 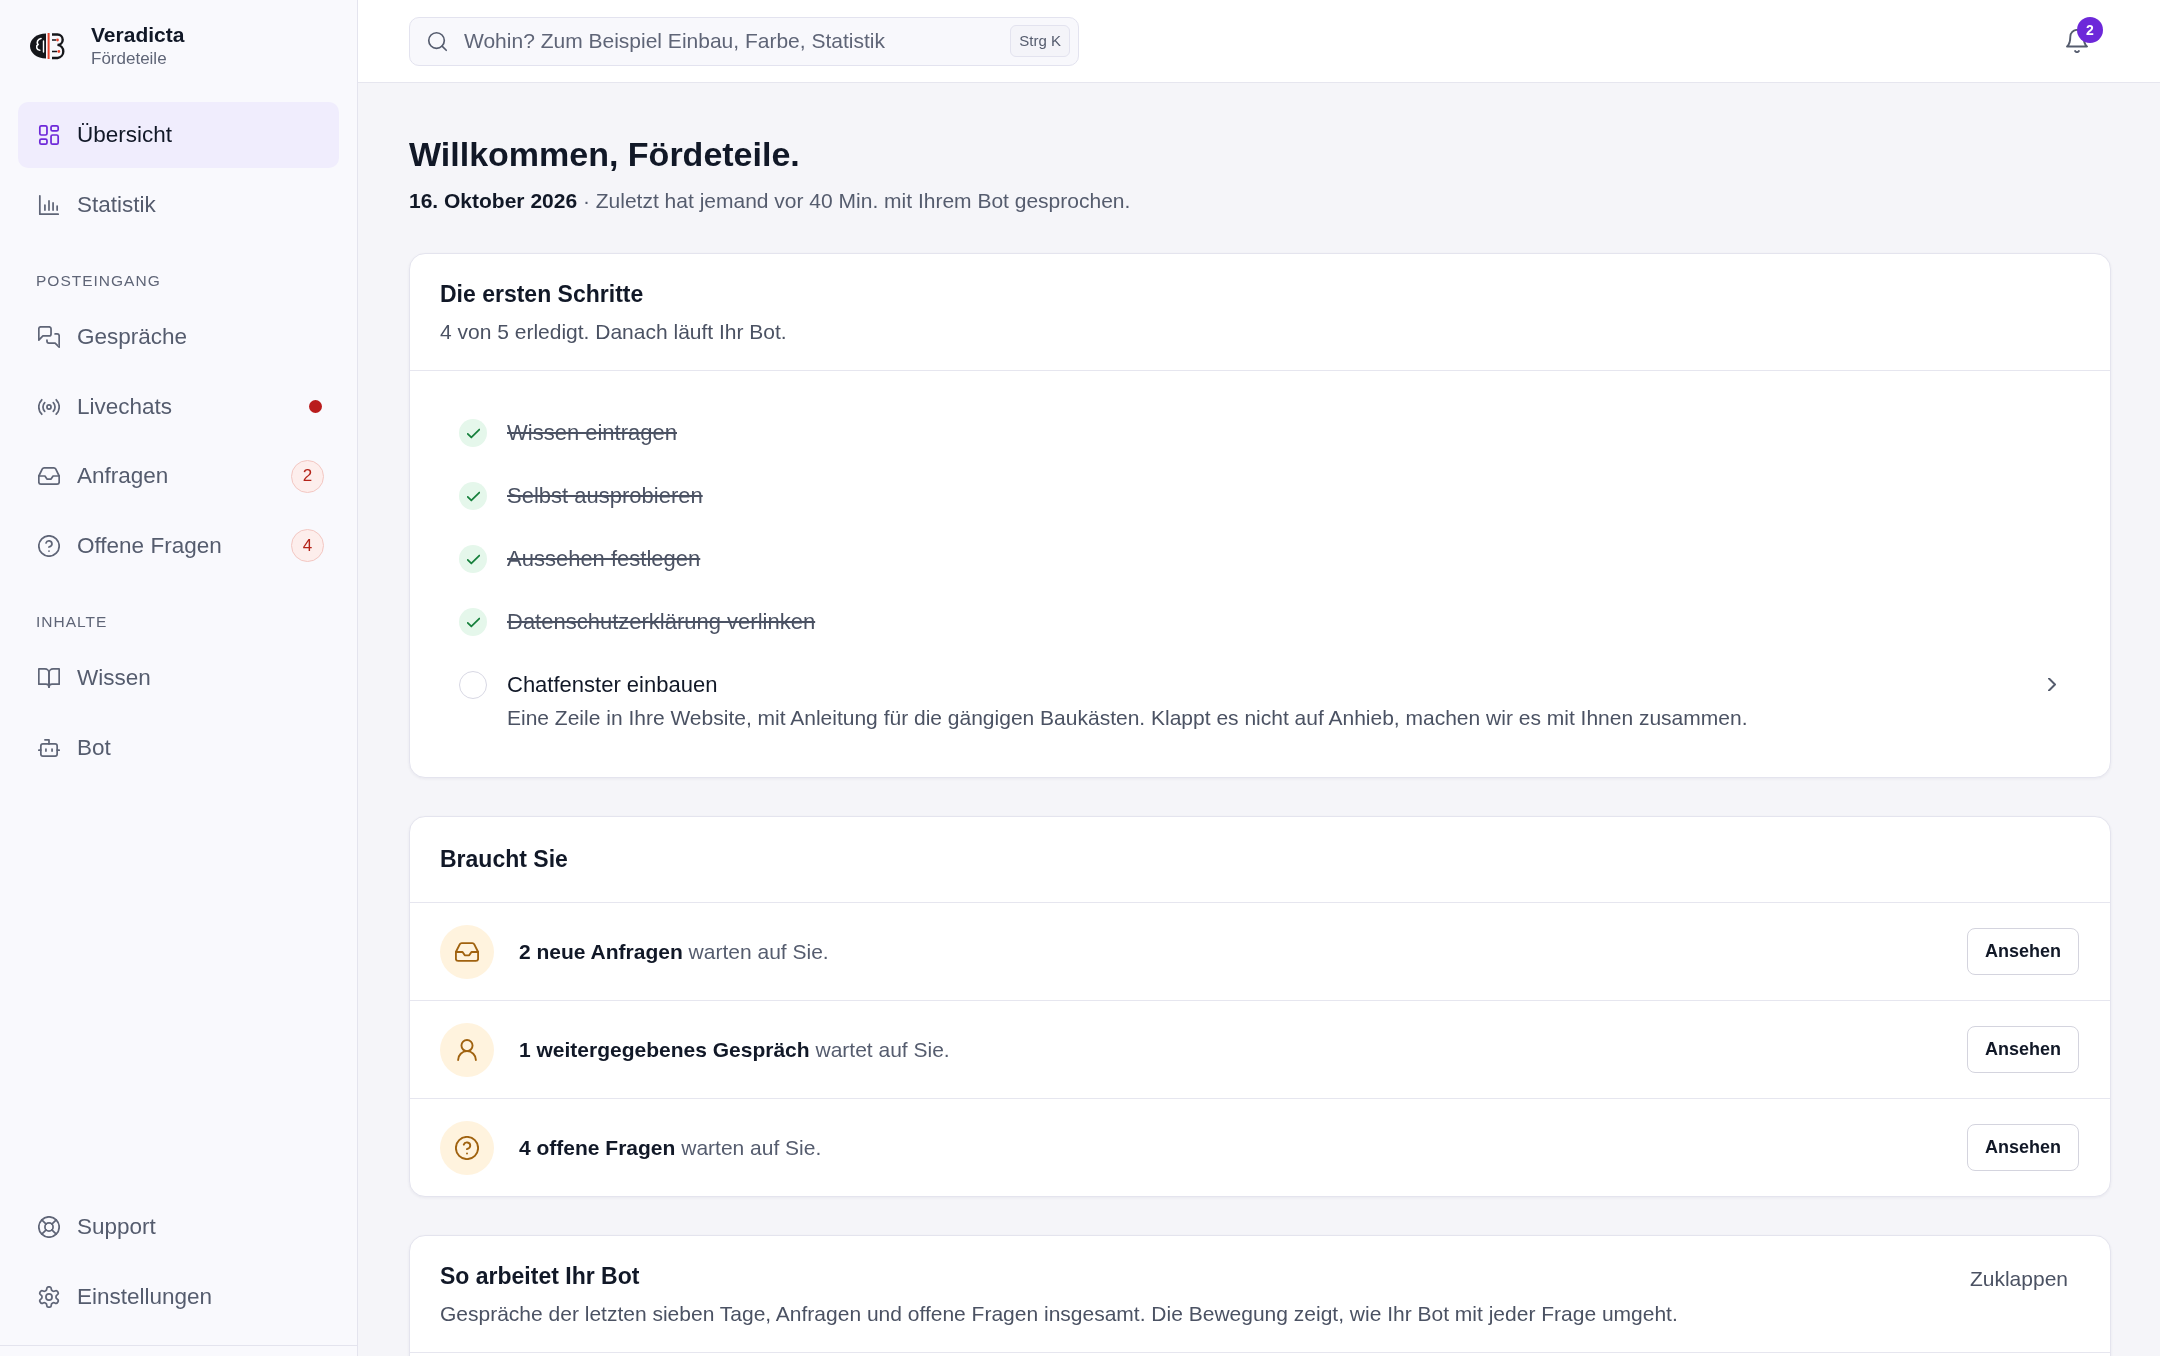 What do you see at coordinates (671, 1147) in the screenshot?
I see `attention-text: 4 offene Fragen warten auf Sie.` at bounding box center [671, 1147].